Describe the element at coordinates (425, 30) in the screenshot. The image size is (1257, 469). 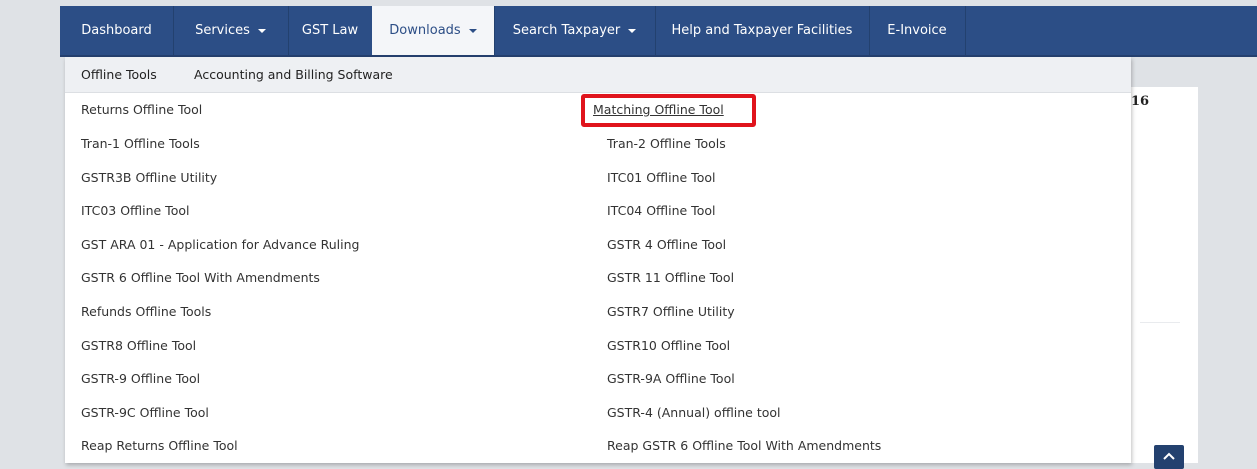
I see `nav-downloads-label: Downloads` at that location.